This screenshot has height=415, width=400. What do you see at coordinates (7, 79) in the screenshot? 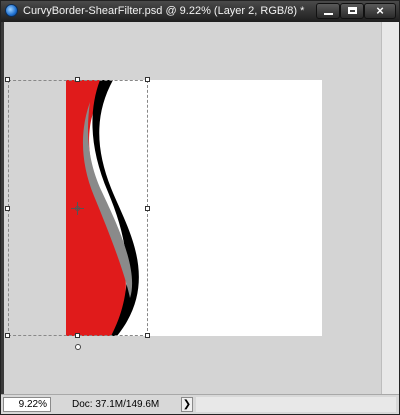
I see `transform-handle-top-left` at bounding box center [7, 79].